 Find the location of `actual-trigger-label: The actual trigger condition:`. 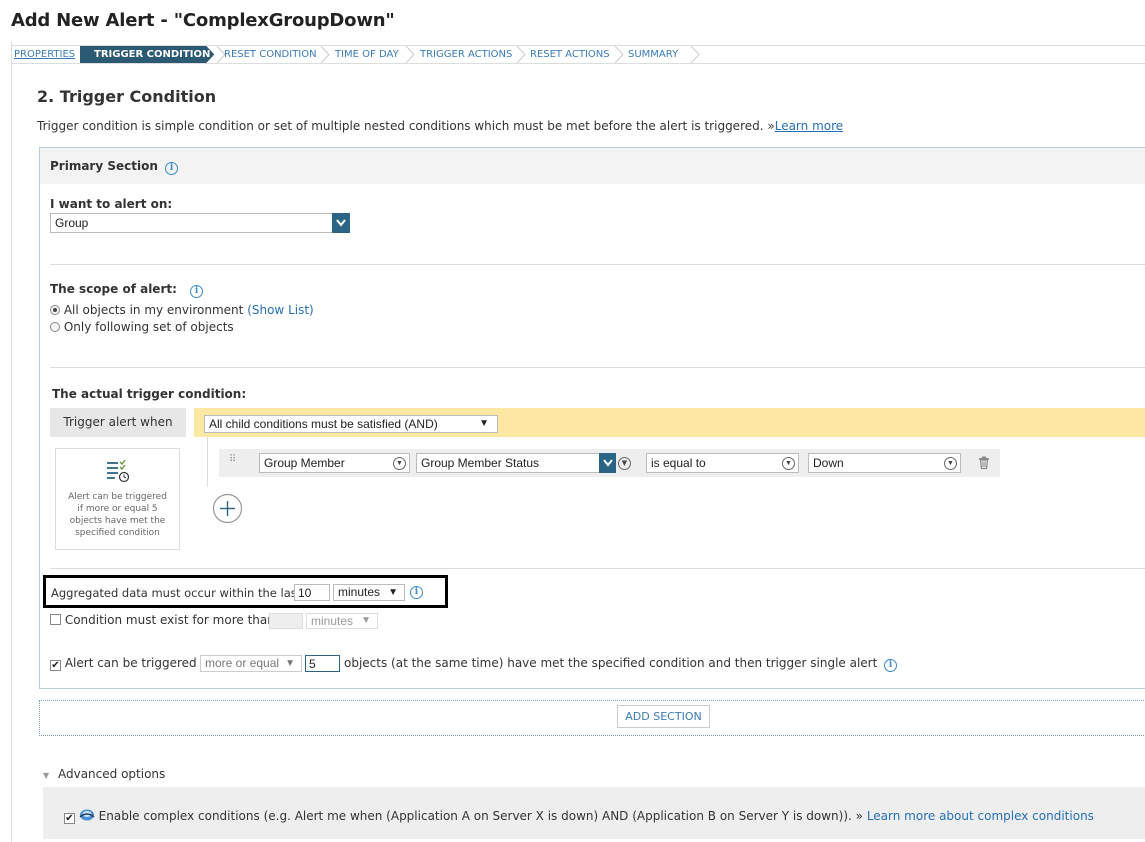

actual-trigger-label: The actual trigger condition: is located at coordinates (149, 394).